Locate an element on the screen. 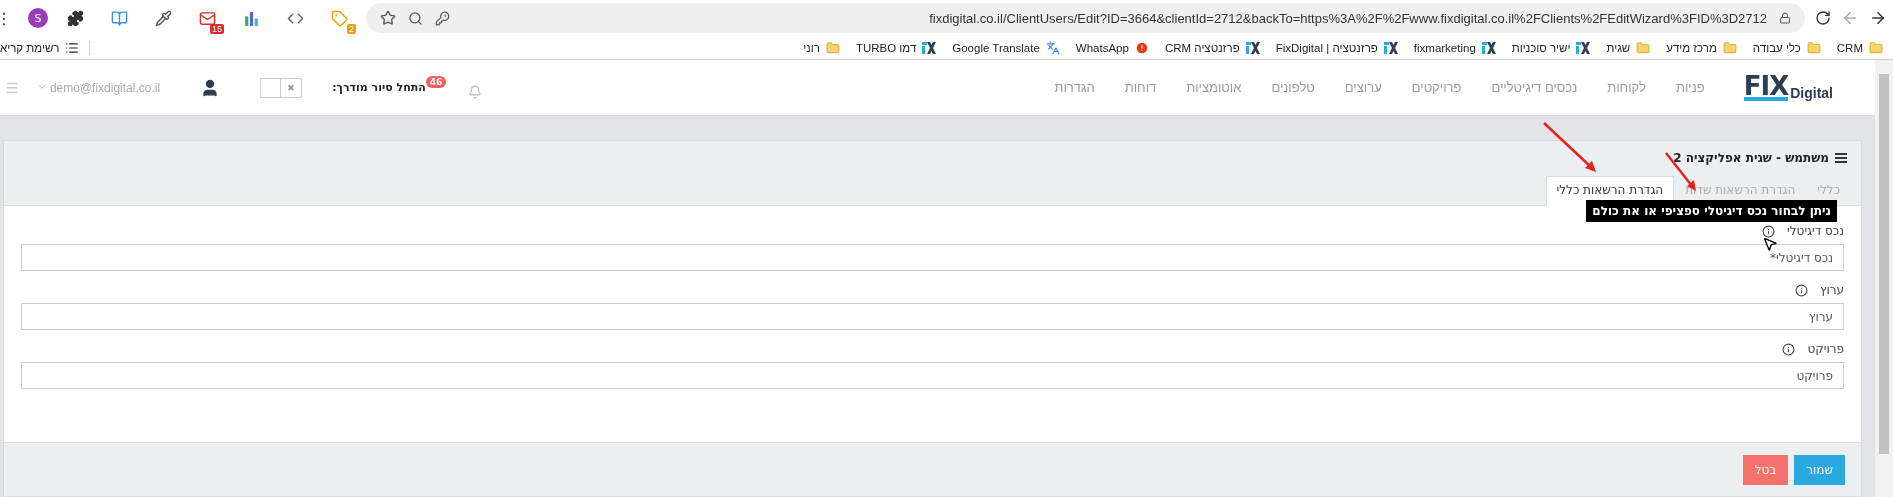  bookmark: מרכז מידע is located at coordinates (1701, 47).